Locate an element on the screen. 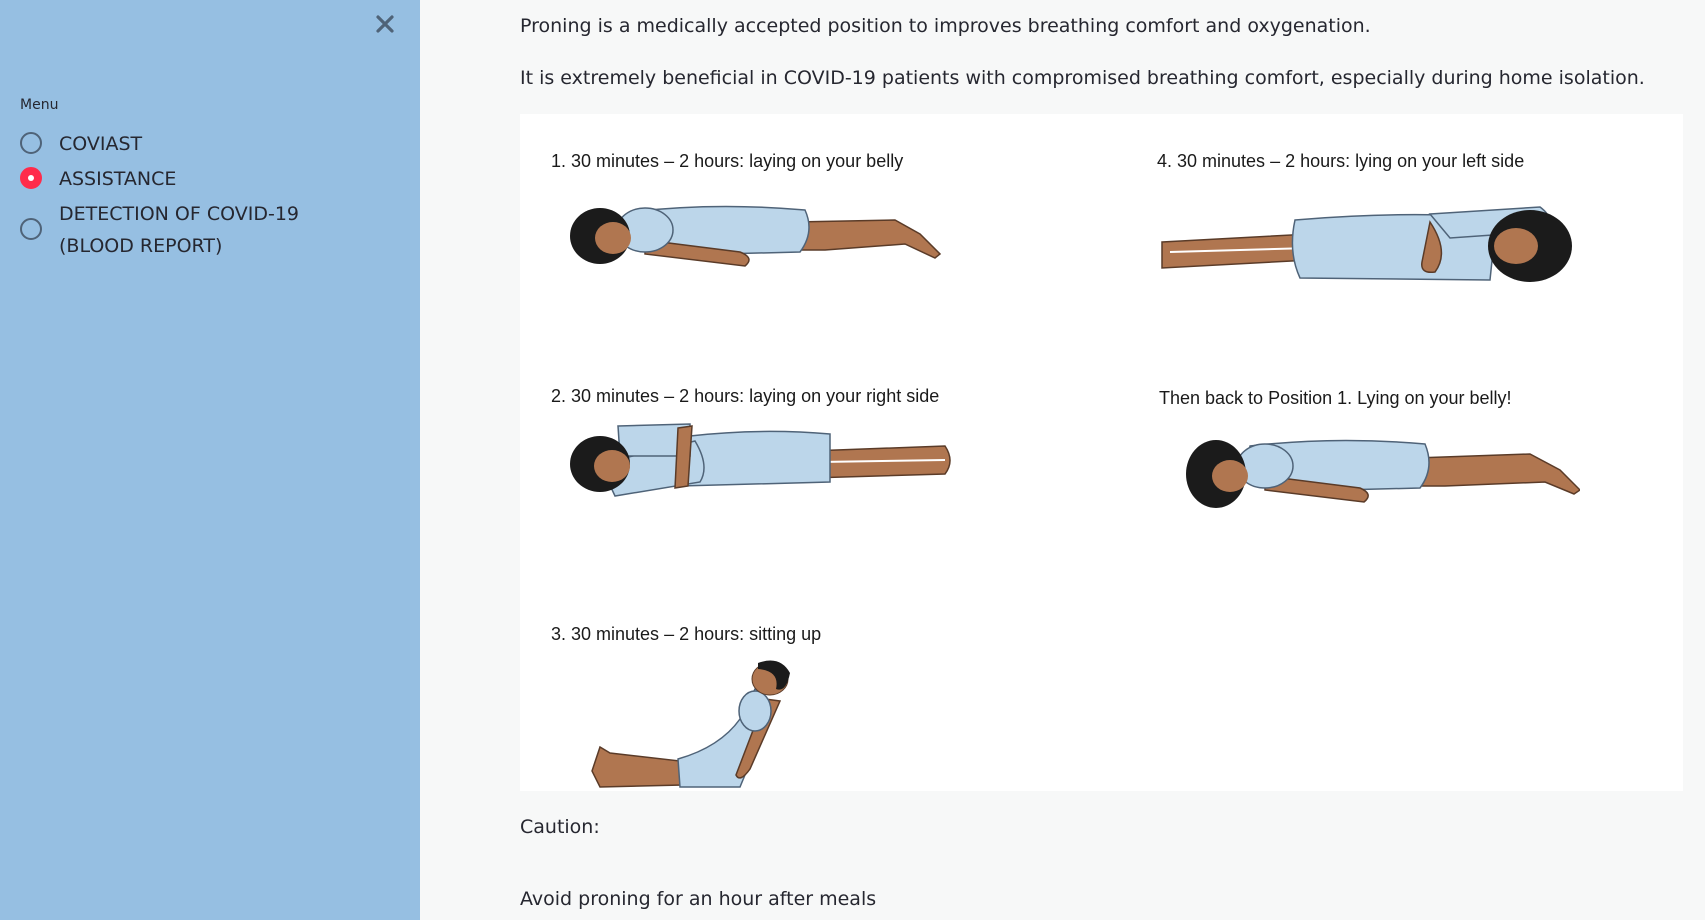 This screenshot has height=920, width=1705. menu-option-label: DETECTION OF COVID-19 (BLOOD REPORT) is located at coordinates (179, 230).